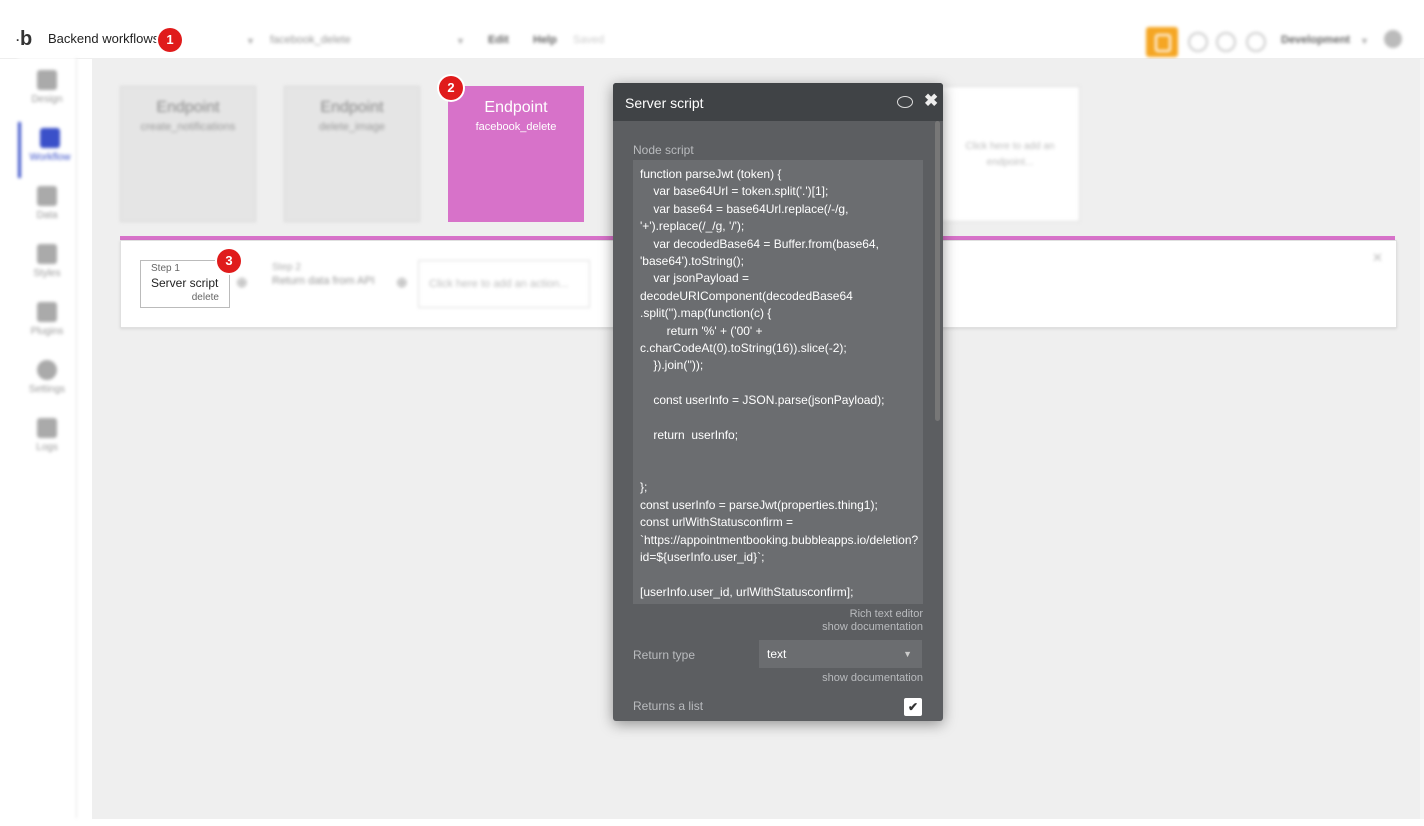  I want to click on endpoint-card: Endpoint create_notifications, so click(188, 154).